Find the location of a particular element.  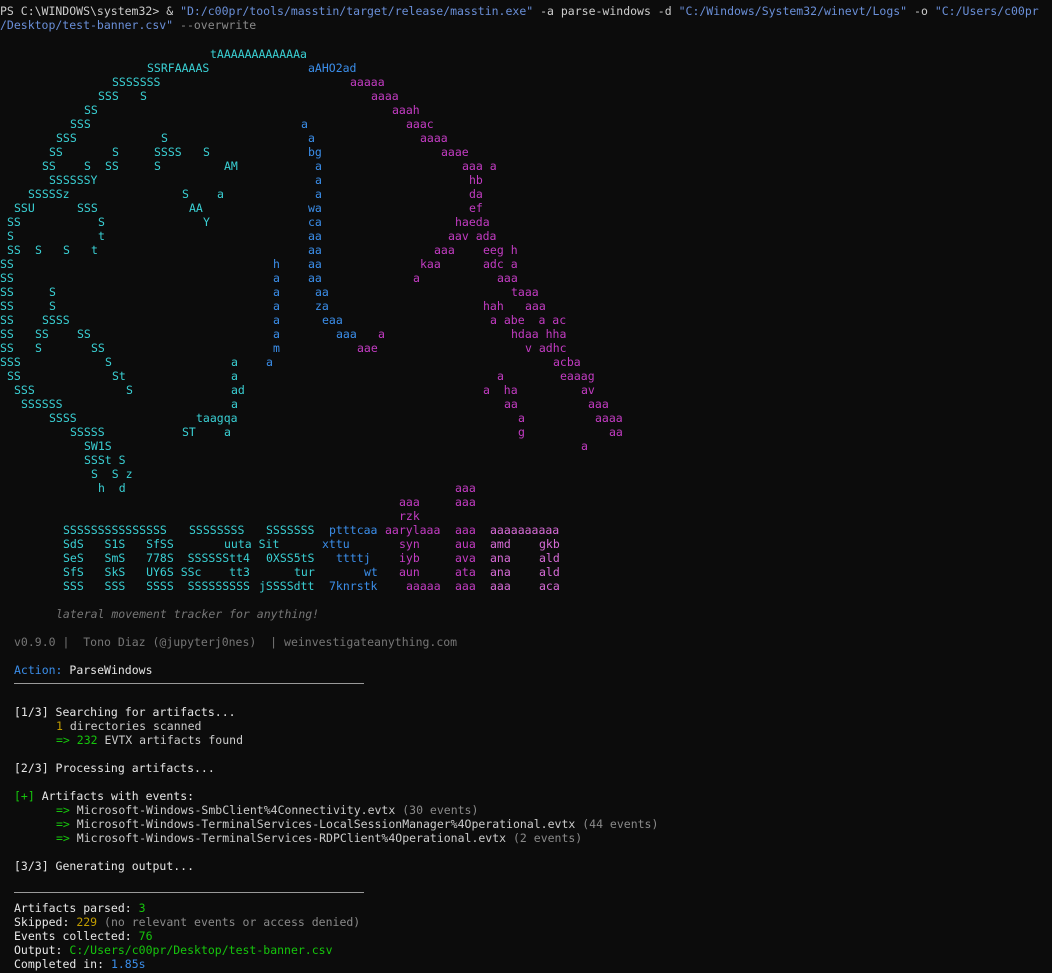

ascii-art-segment: m is located at coordinates (276, 348).